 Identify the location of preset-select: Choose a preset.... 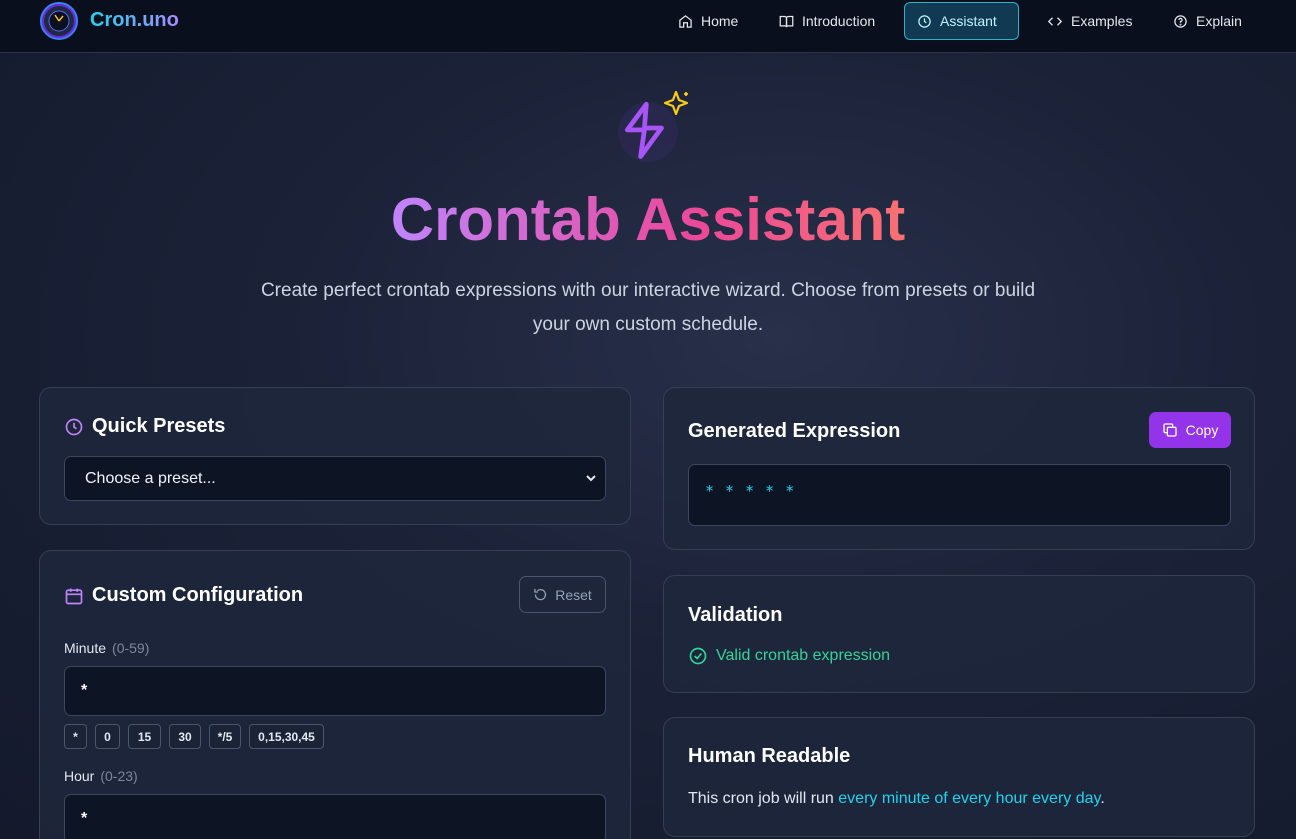
(335, 478).